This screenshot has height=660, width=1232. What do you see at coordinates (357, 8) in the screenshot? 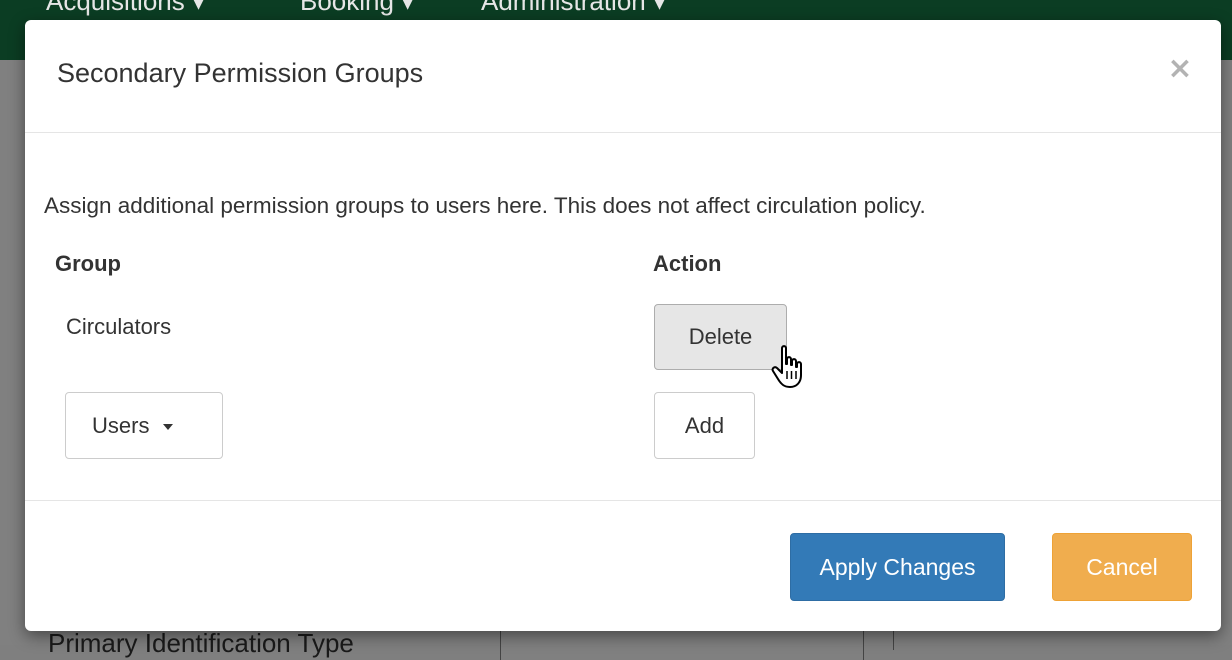
I see `nav-booking: Booking ▾` at bounding box center [357, 8].